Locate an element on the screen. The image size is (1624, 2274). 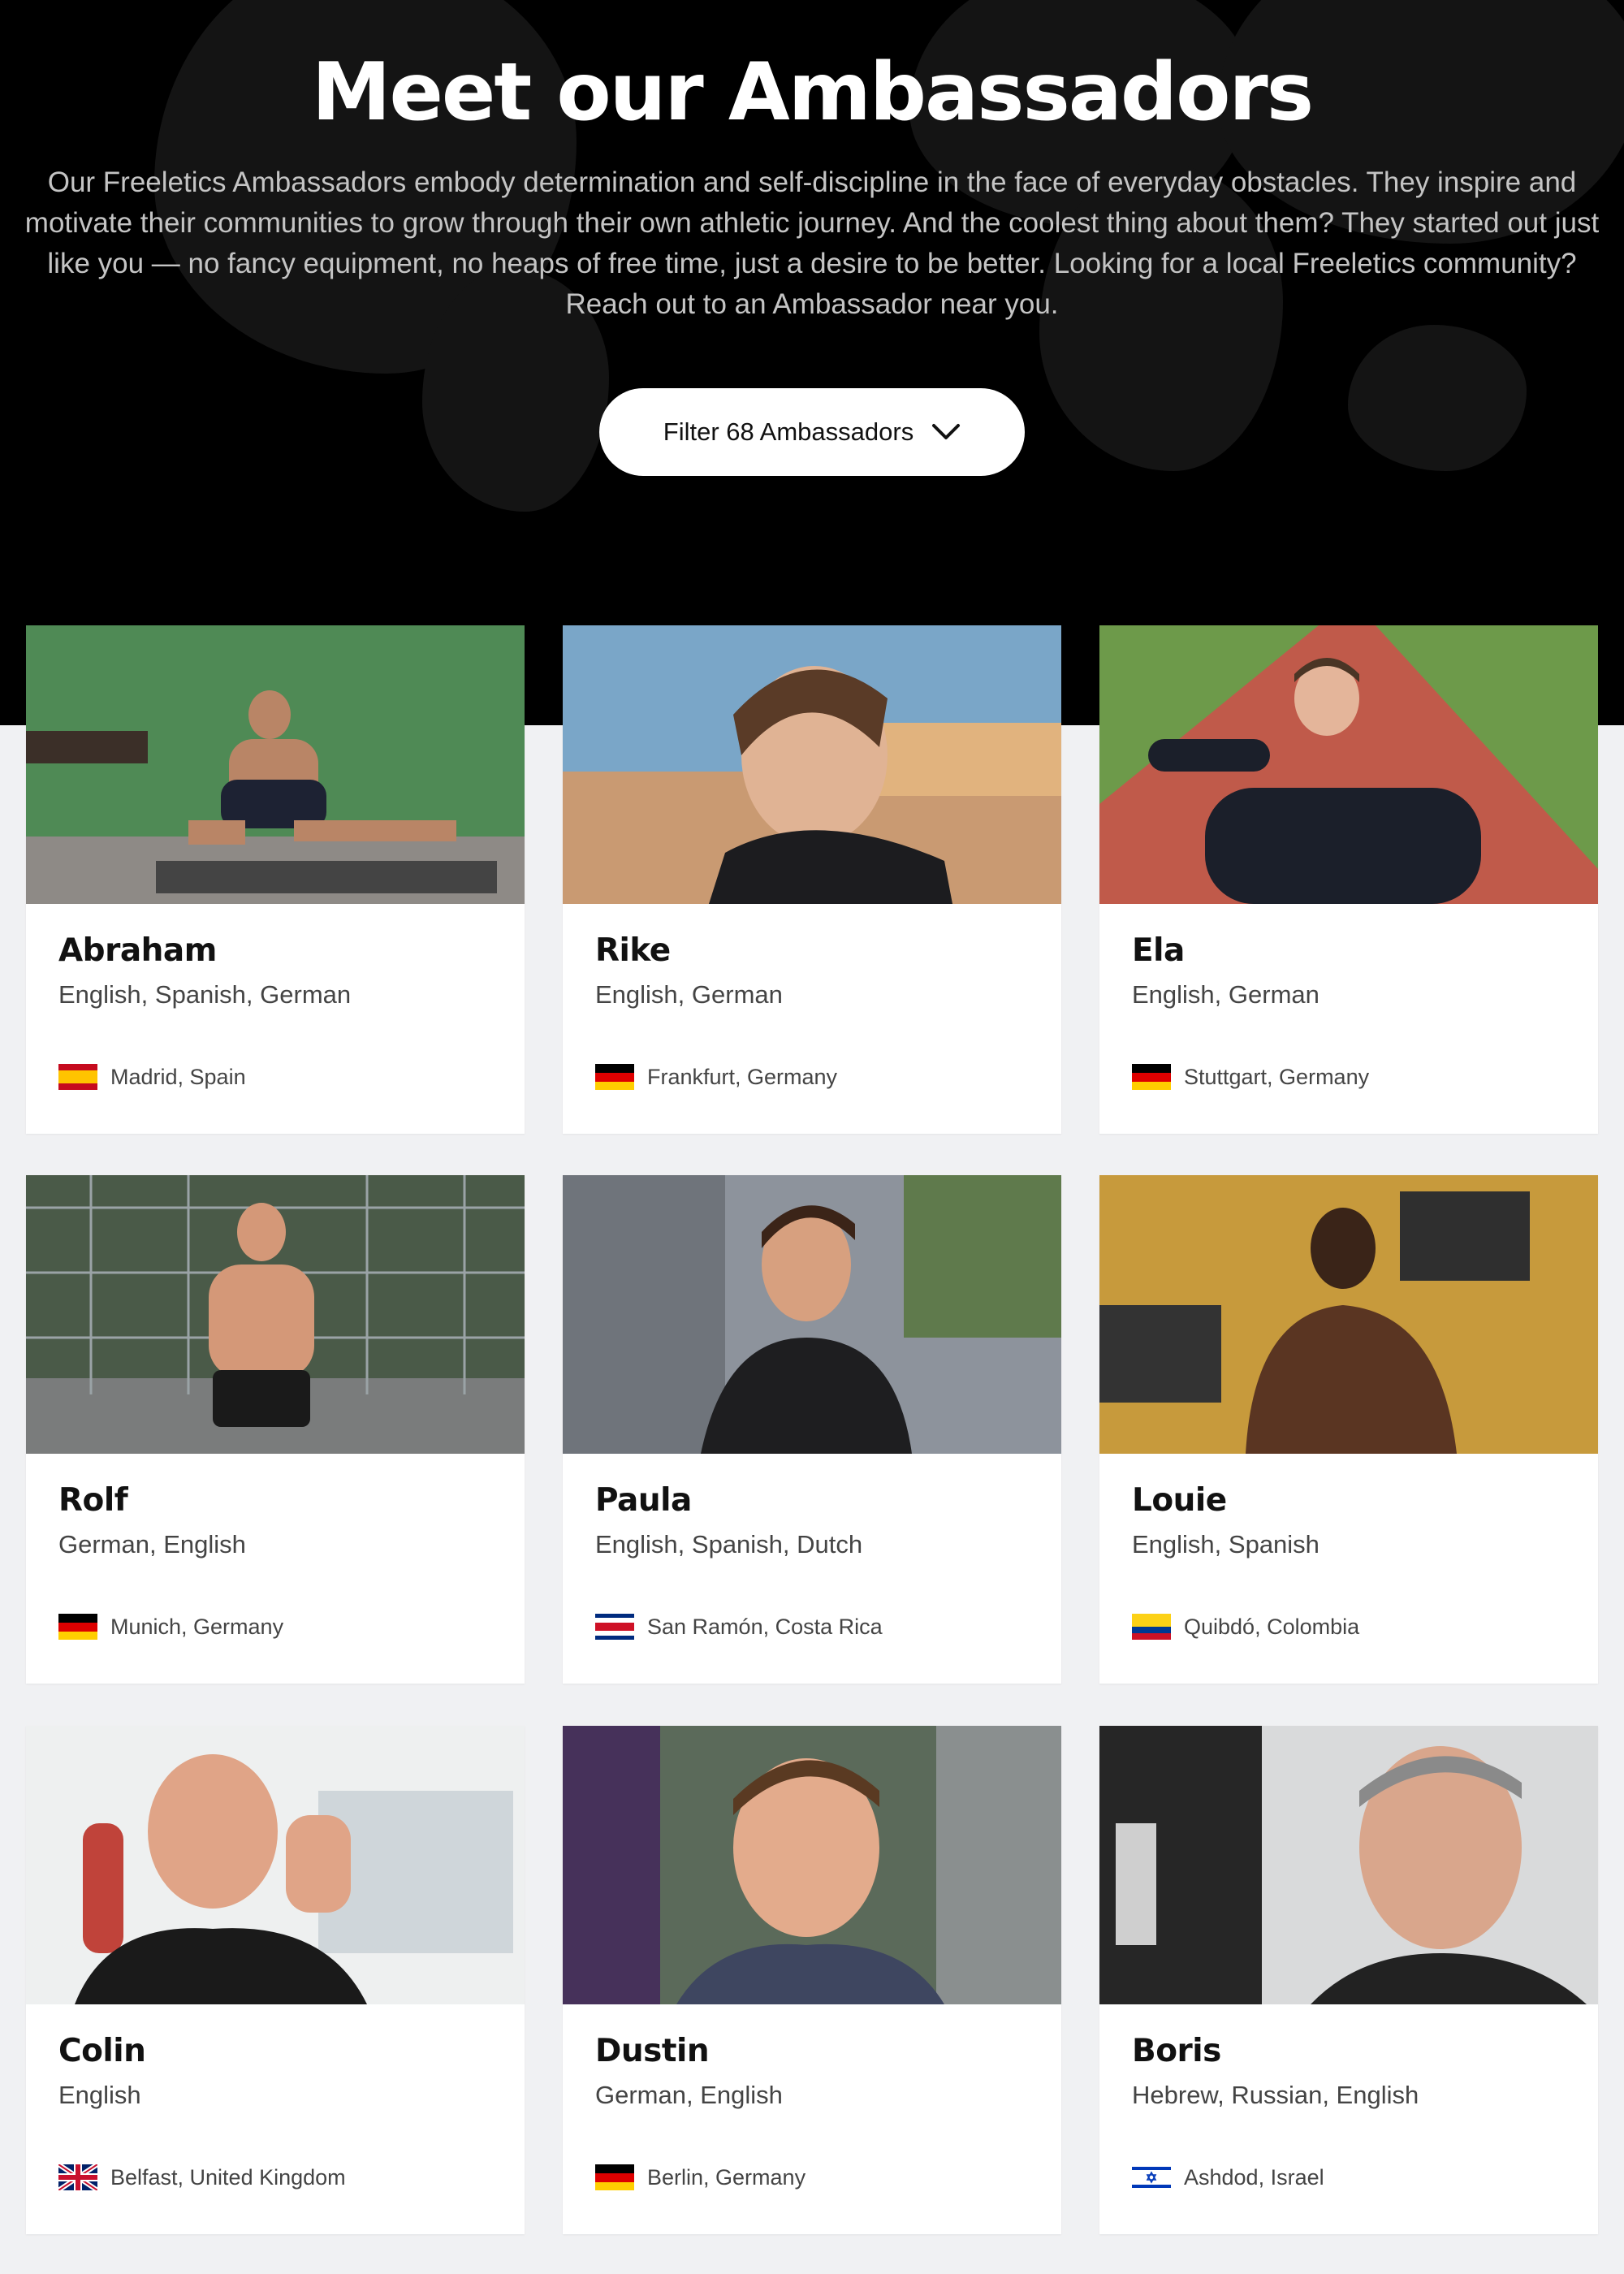
ambassador-card: Ela English, German Stuttgart, Germany is located at coordinates (1349, 879).